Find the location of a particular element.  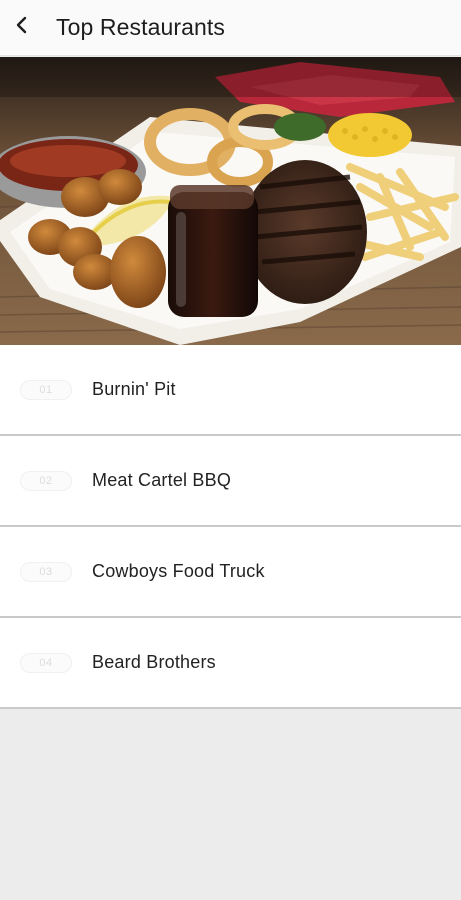

rank-badge: 01 is located at coordinates (46, 389).